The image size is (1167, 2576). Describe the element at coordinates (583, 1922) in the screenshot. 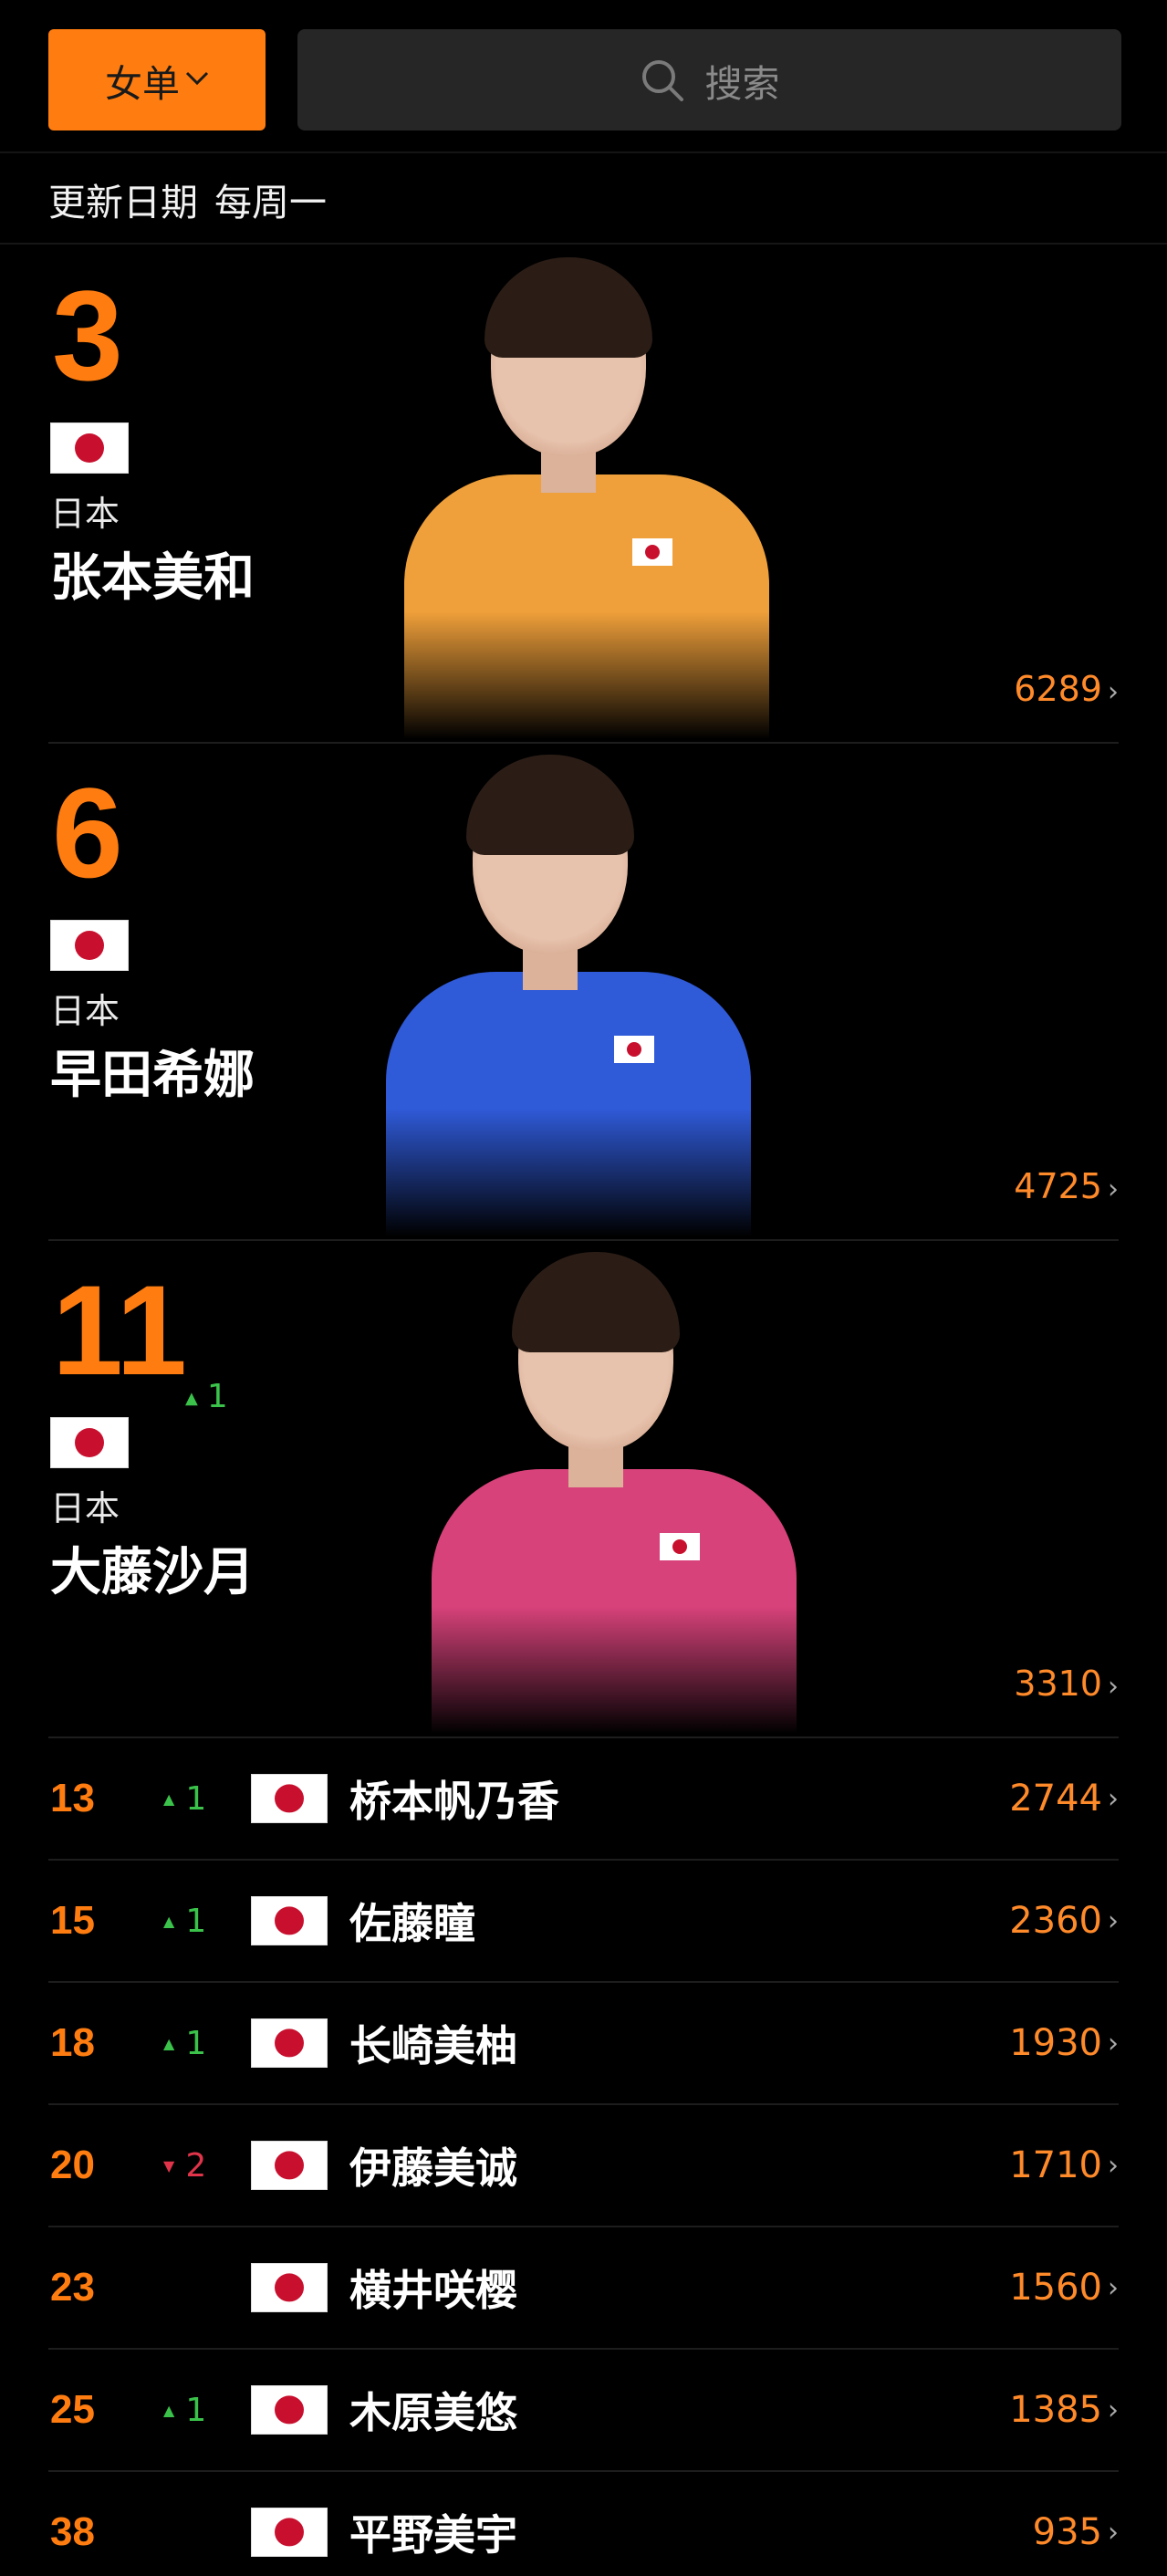

I see `ranking-row: 15 ▲ 1 佐藤瞳 2360 ›` at that location.